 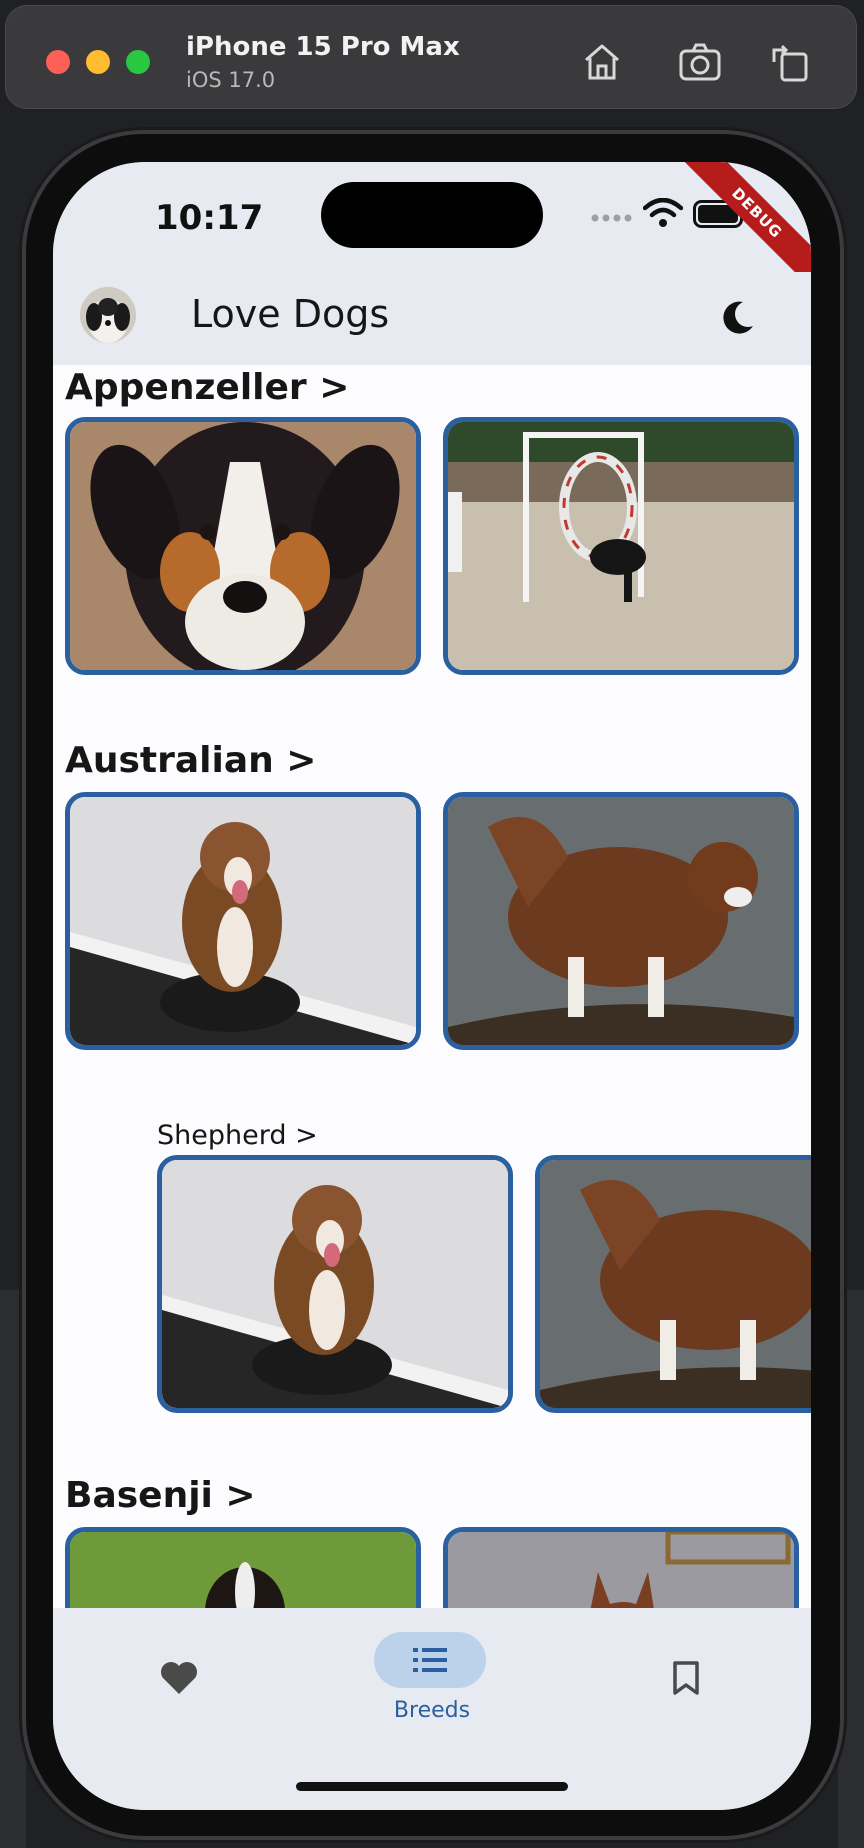 I want to click on dynamic-island, so click(x=432, y=215).